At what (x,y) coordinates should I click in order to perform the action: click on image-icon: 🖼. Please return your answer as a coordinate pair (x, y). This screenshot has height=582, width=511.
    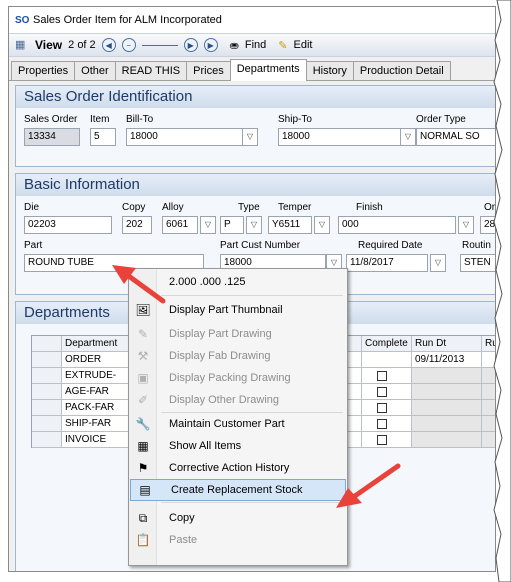
    Looking at the image, I should click on (143, 310).